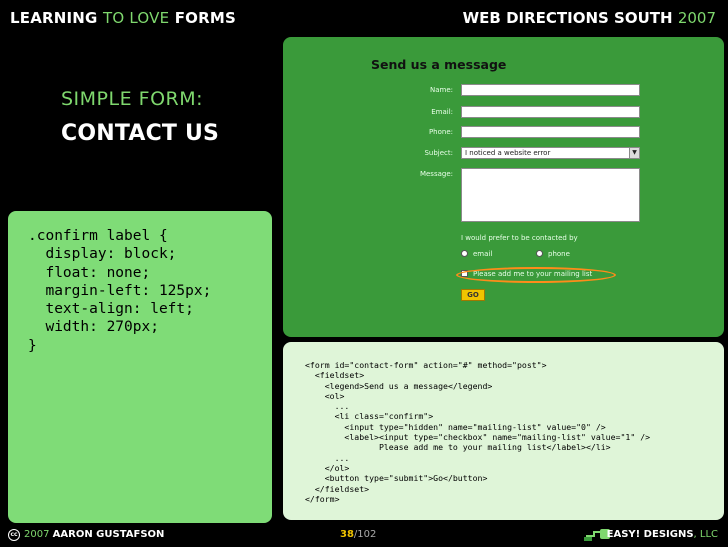 This screenshot has height=547, width=728. What do you see at coordinates (37, 534) in the screenshot?
I see `footer-year: 2007` at bounding box center [37, 534].